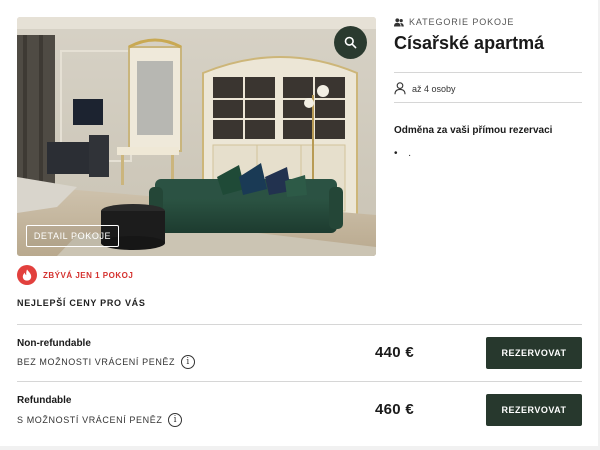 The image size is (600, 450). Describe the element at coordinates (400, 88) in the screenshot. I see `person-icon` at that location.